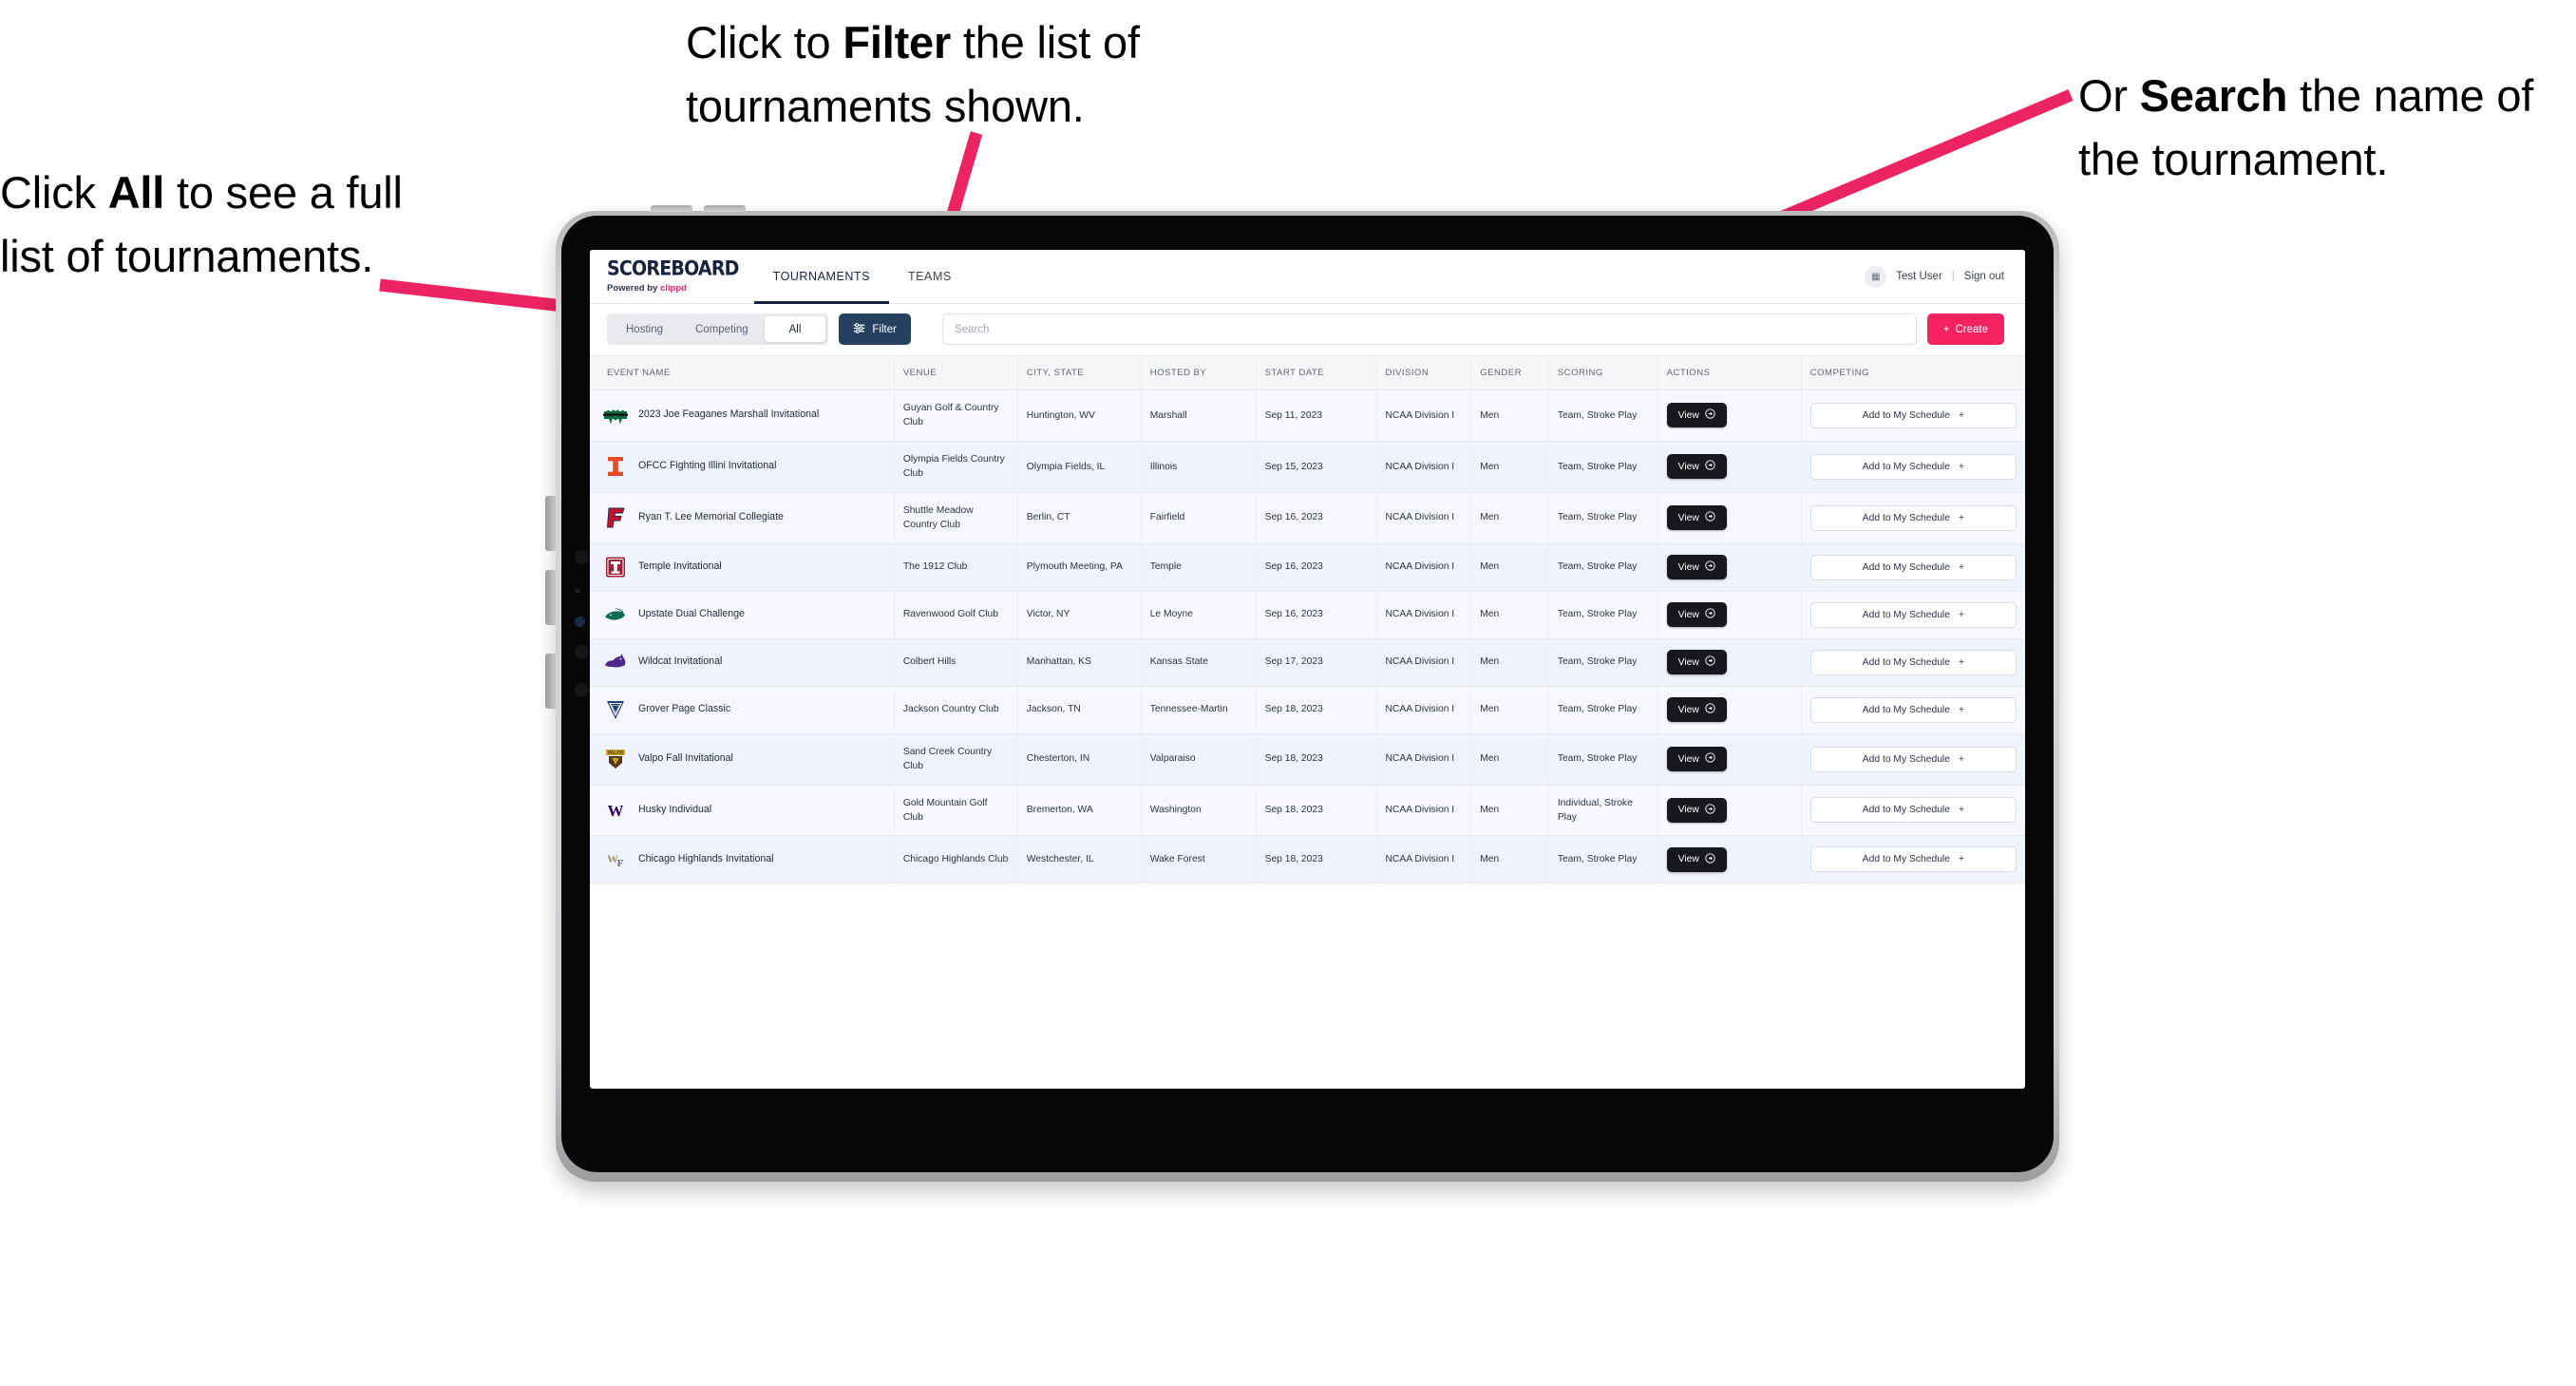 This screenshot has width=2576, height=1386. What do you see at coordinates (930, 276) in the screenshot?
I see `tab-teams: TEAMS` at bounding box center [930, 276].